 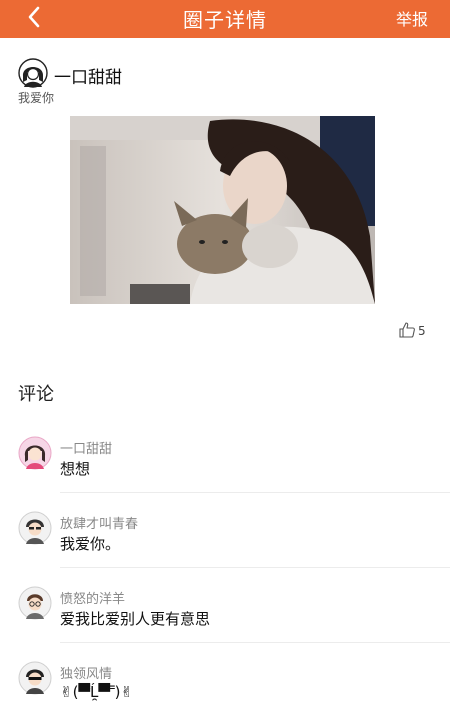 What do you see at coordinates (90, 544) in the screenshot?
I see `comment-text: 我爱你。` at bounding box center [90, 544].